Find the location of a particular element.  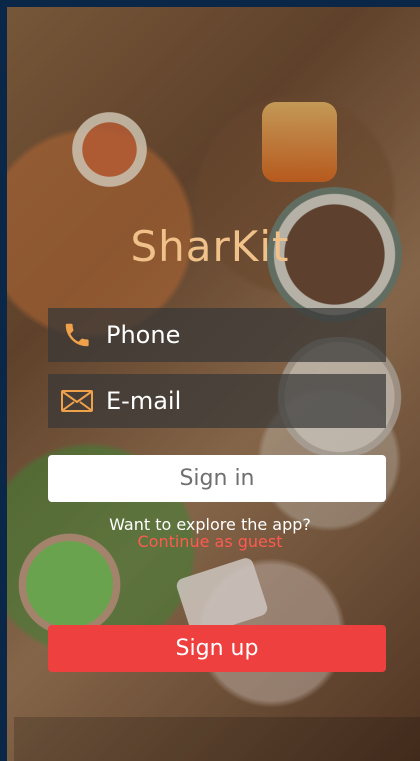

bottom-bar is located at coordinates (217, 739).